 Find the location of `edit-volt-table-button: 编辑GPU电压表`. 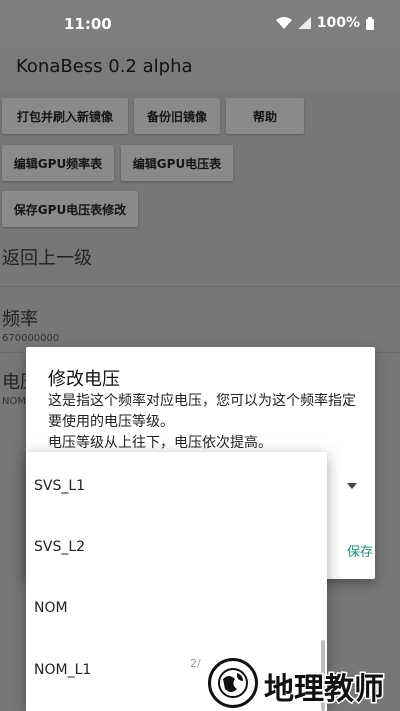

edit-volt-table-button: 编辑GPU电压表 is located at coordinates (177, 163).